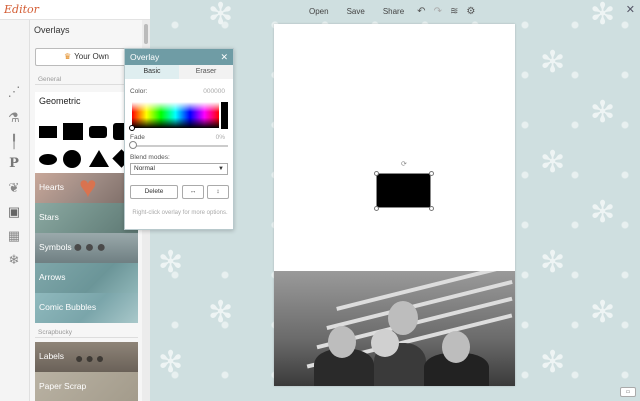 The width and height of the screenshot is (640, 401). Describe the element at coordinates (146, 34) in the screenshot. I see `scrollbar-thumb` at that location.